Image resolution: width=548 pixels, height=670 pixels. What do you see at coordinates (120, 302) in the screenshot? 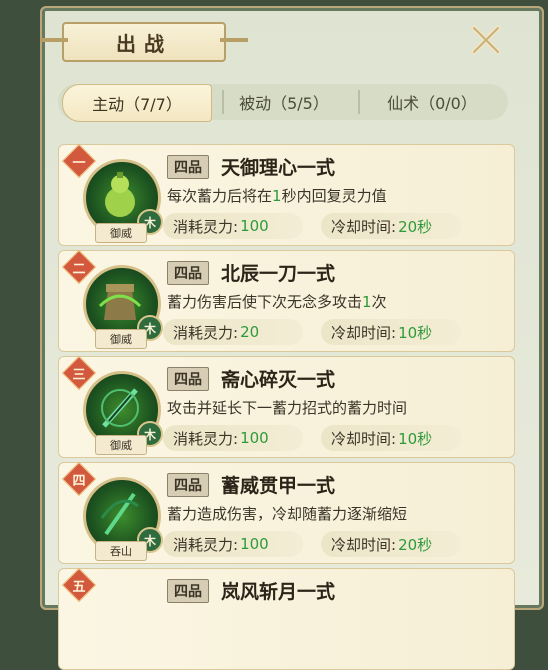
I see `urn-icon` at bounding box center [120, 302].